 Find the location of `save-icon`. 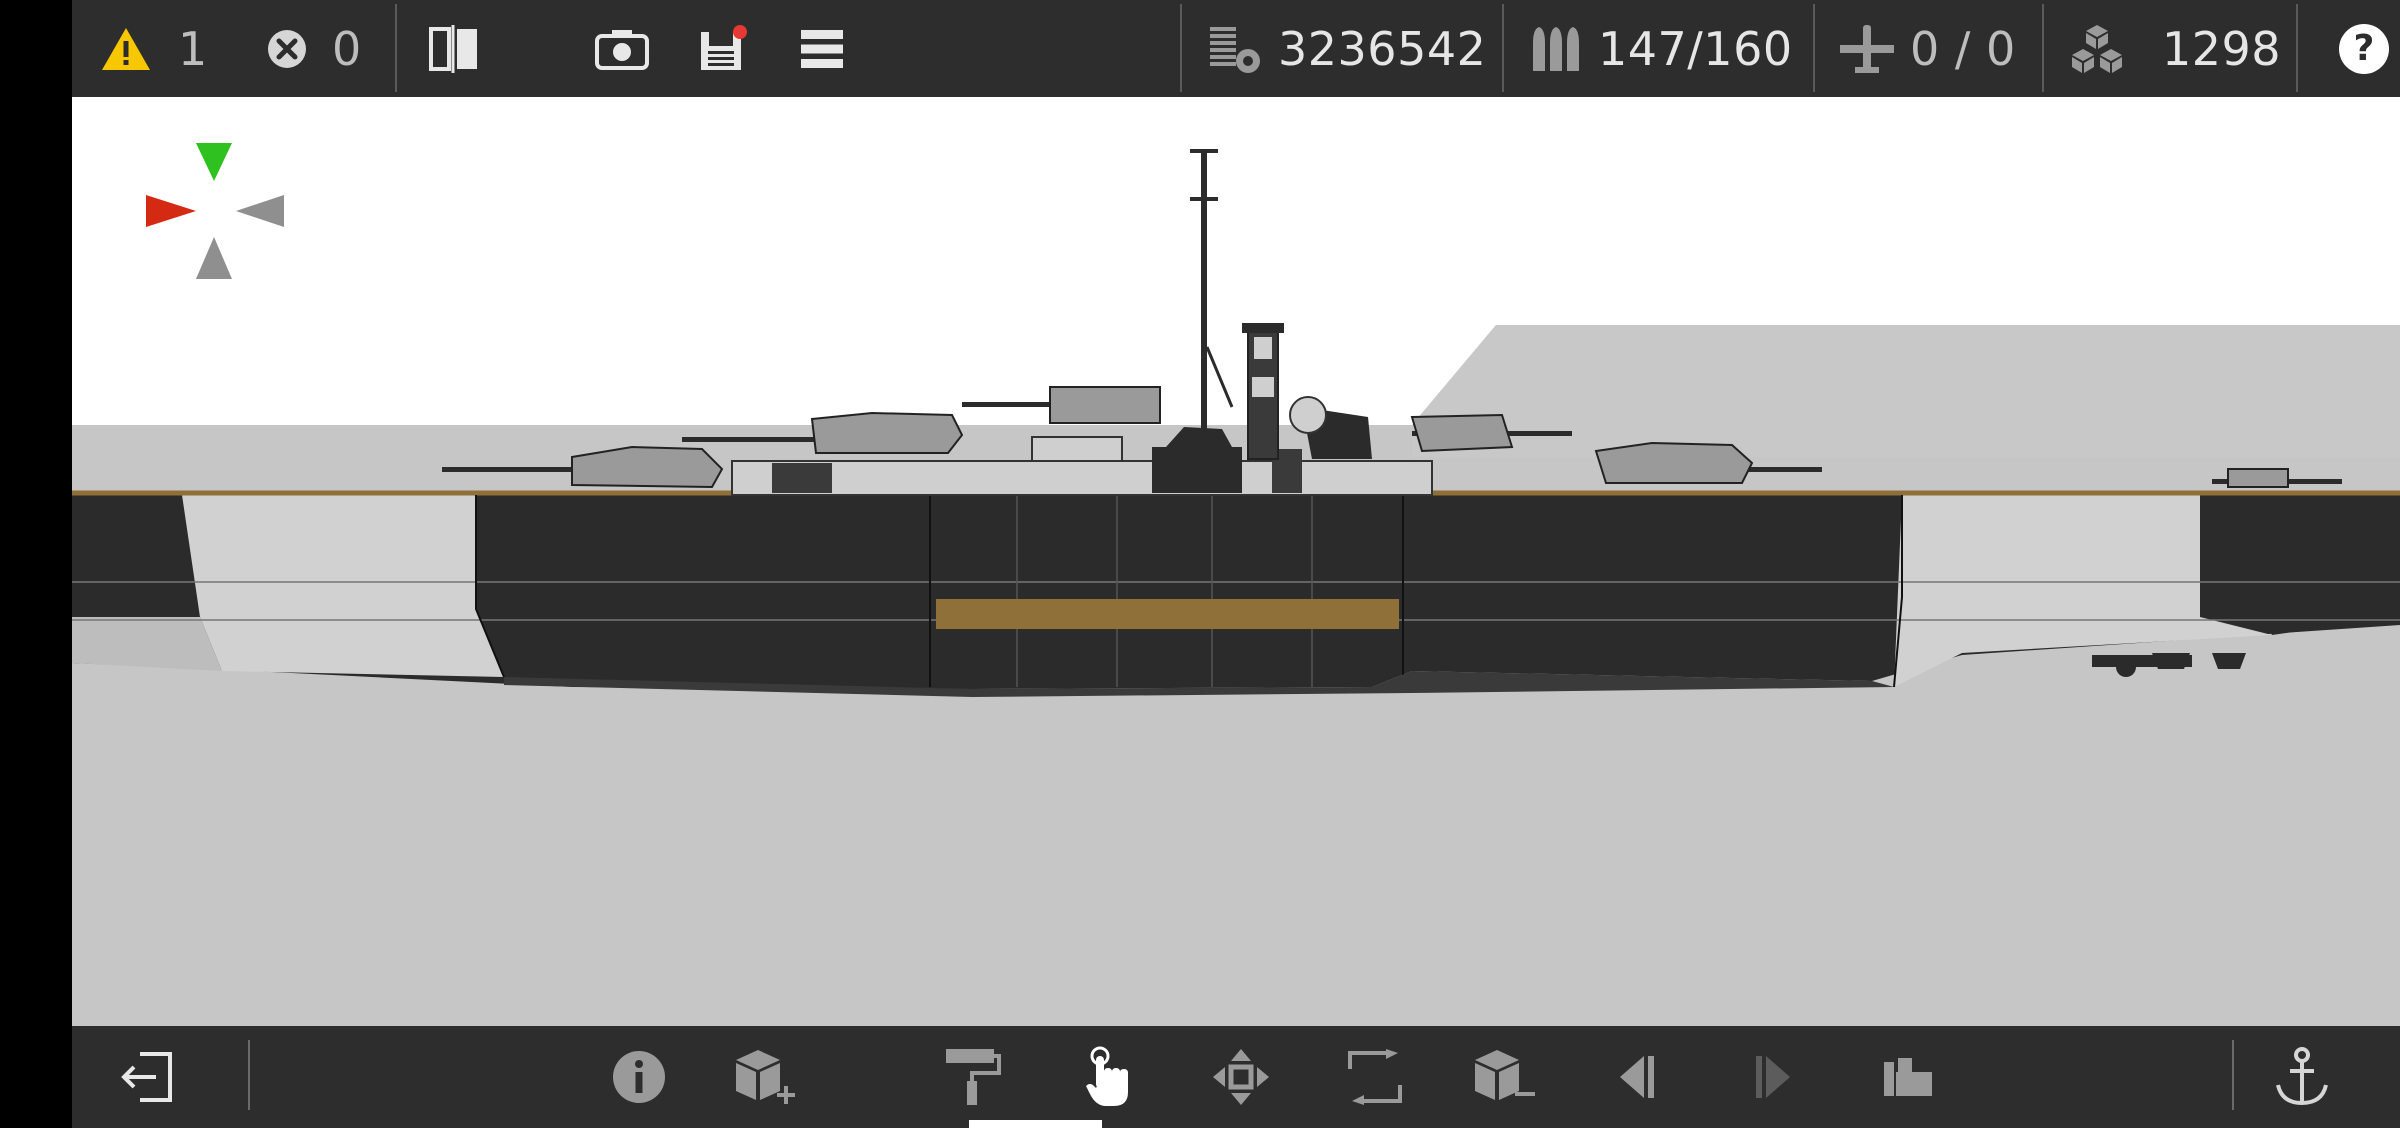

save-icon is located at coordinates (722, 48).